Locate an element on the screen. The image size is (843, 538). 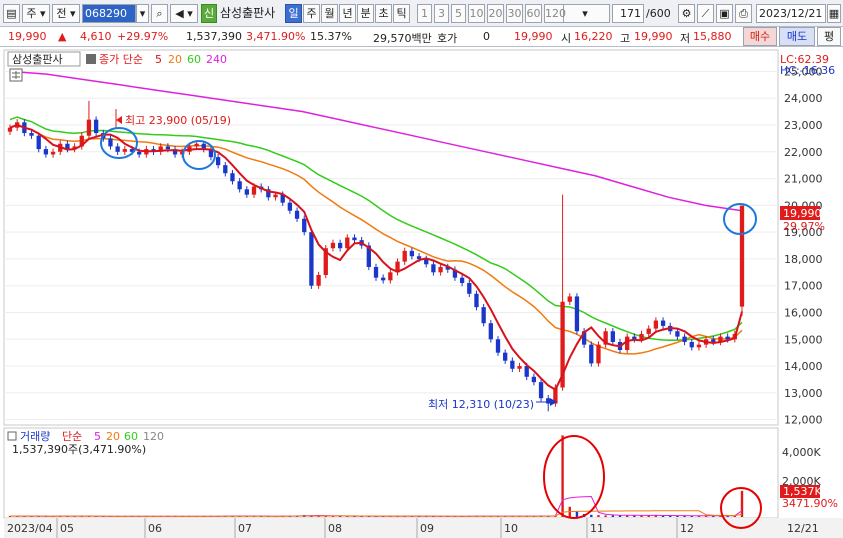
date-input: 2023/12/21 is located at coordinates (791, 13).